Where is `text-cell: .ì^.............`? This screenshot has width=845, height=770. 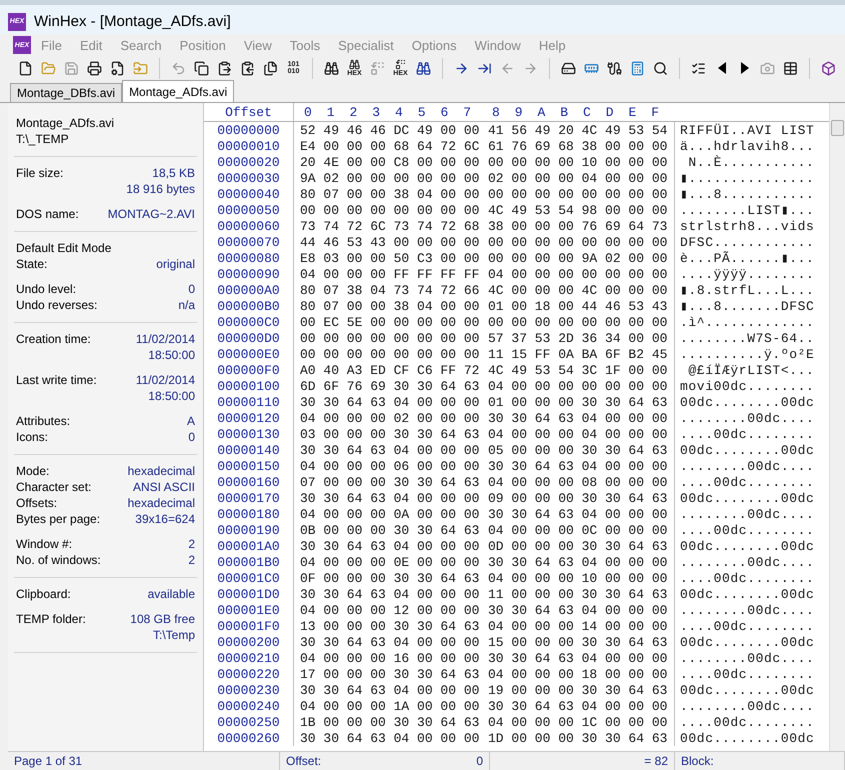
text-cell: .ì^............. is located at coordinates (747, 322).